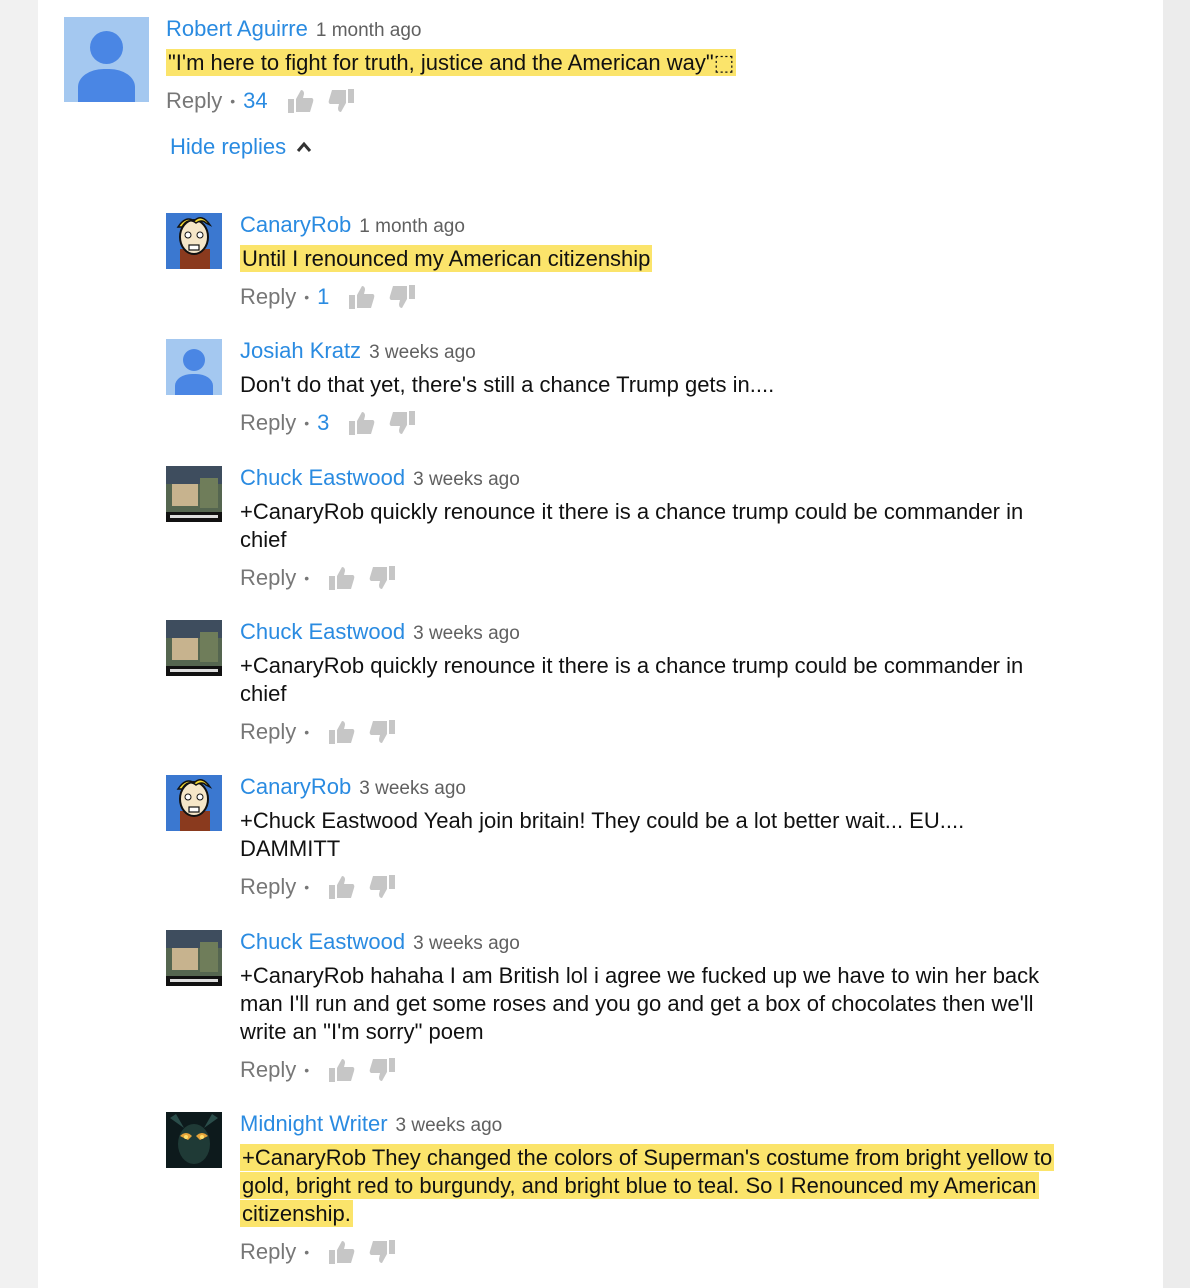 Image resolution: width=1190 pixels, height=1288 pixels. I want to click on comment-header: Robert Aguirre 1 month ago, so click(616, 29).